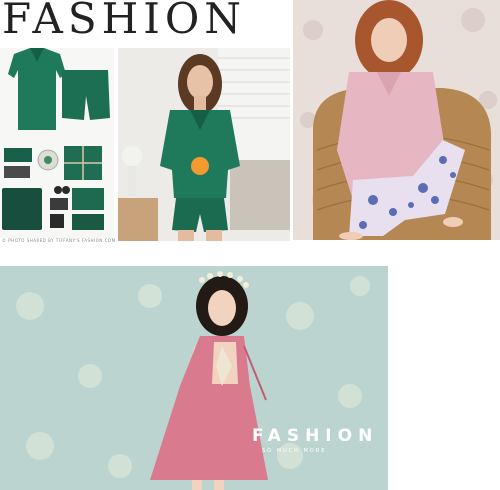 The width and height of the screenshot is (500, 490). Describe the element at coordinates (124, 21) in the screenshot. I see `brand-title: FASHION` at that location.